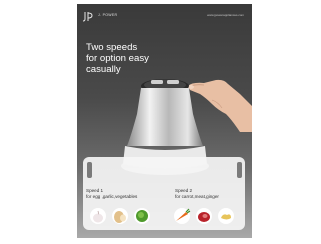  I want to click on brand-name: J. POWER, so click(108, 15).